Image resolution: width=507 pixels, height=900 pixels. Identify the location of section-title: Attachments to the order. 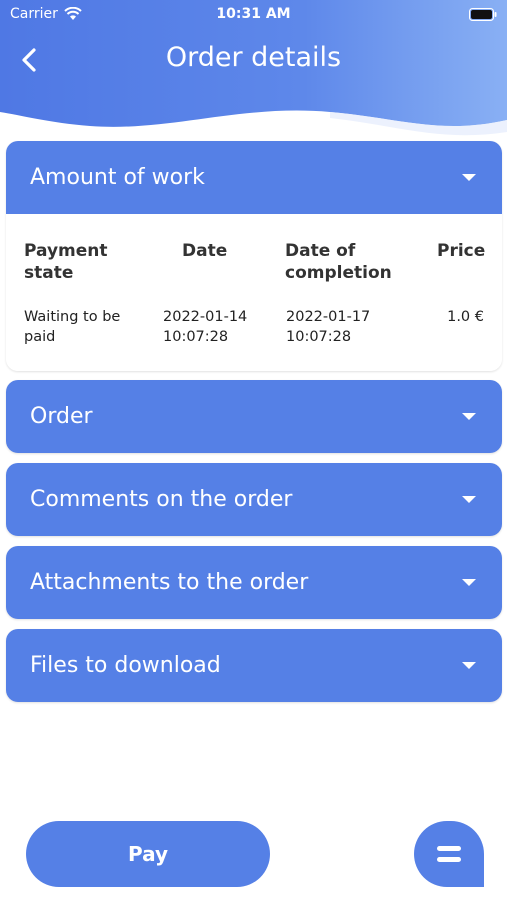
(169, 582).